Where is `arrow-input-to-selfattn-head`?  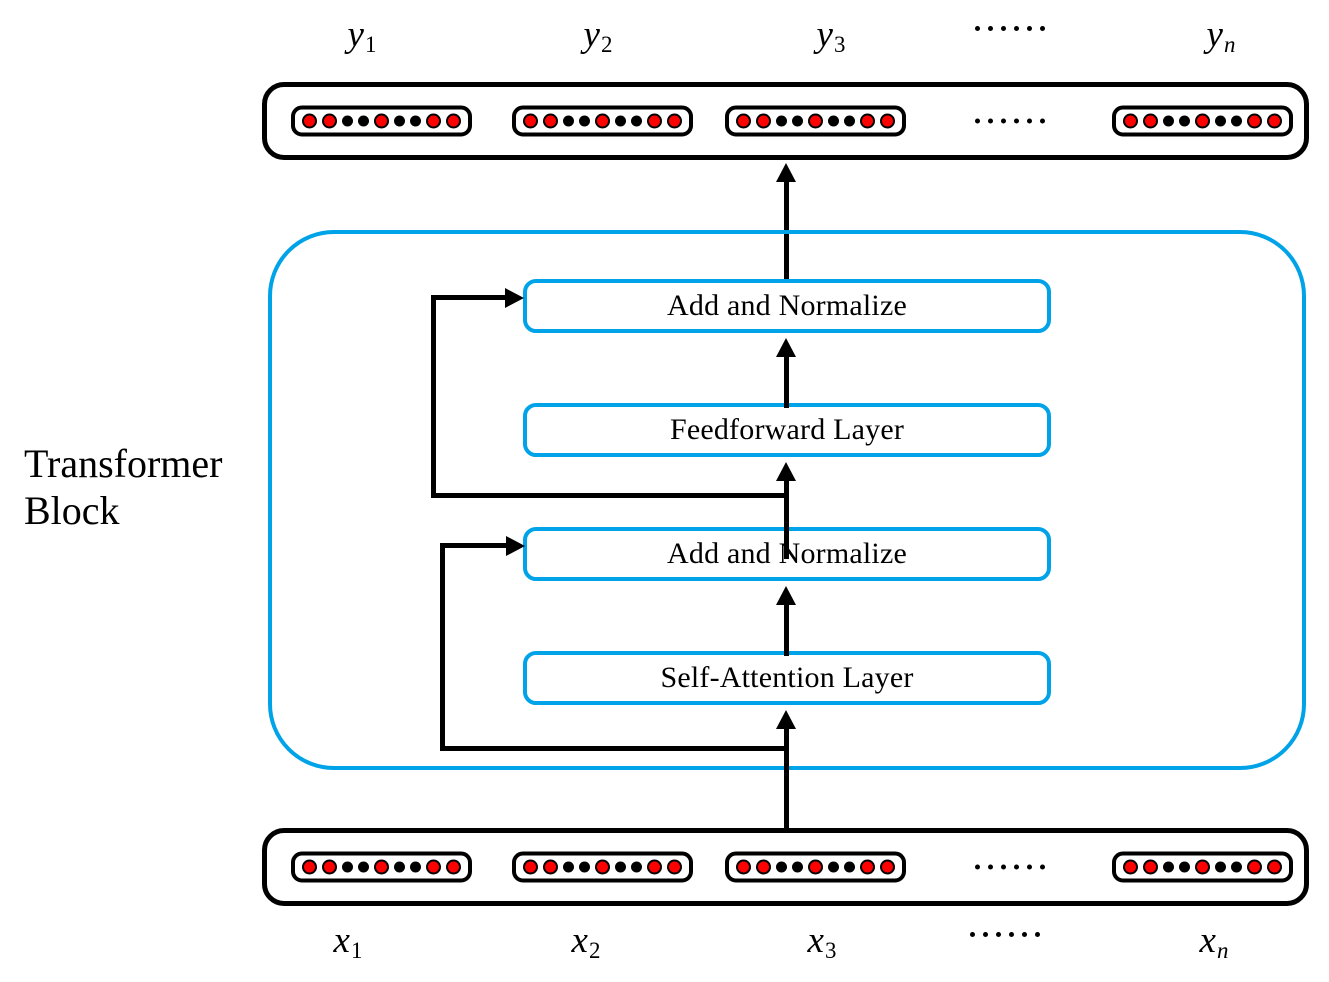
arrow-input-to-selfattn-head is located at coordinates (786, 719).